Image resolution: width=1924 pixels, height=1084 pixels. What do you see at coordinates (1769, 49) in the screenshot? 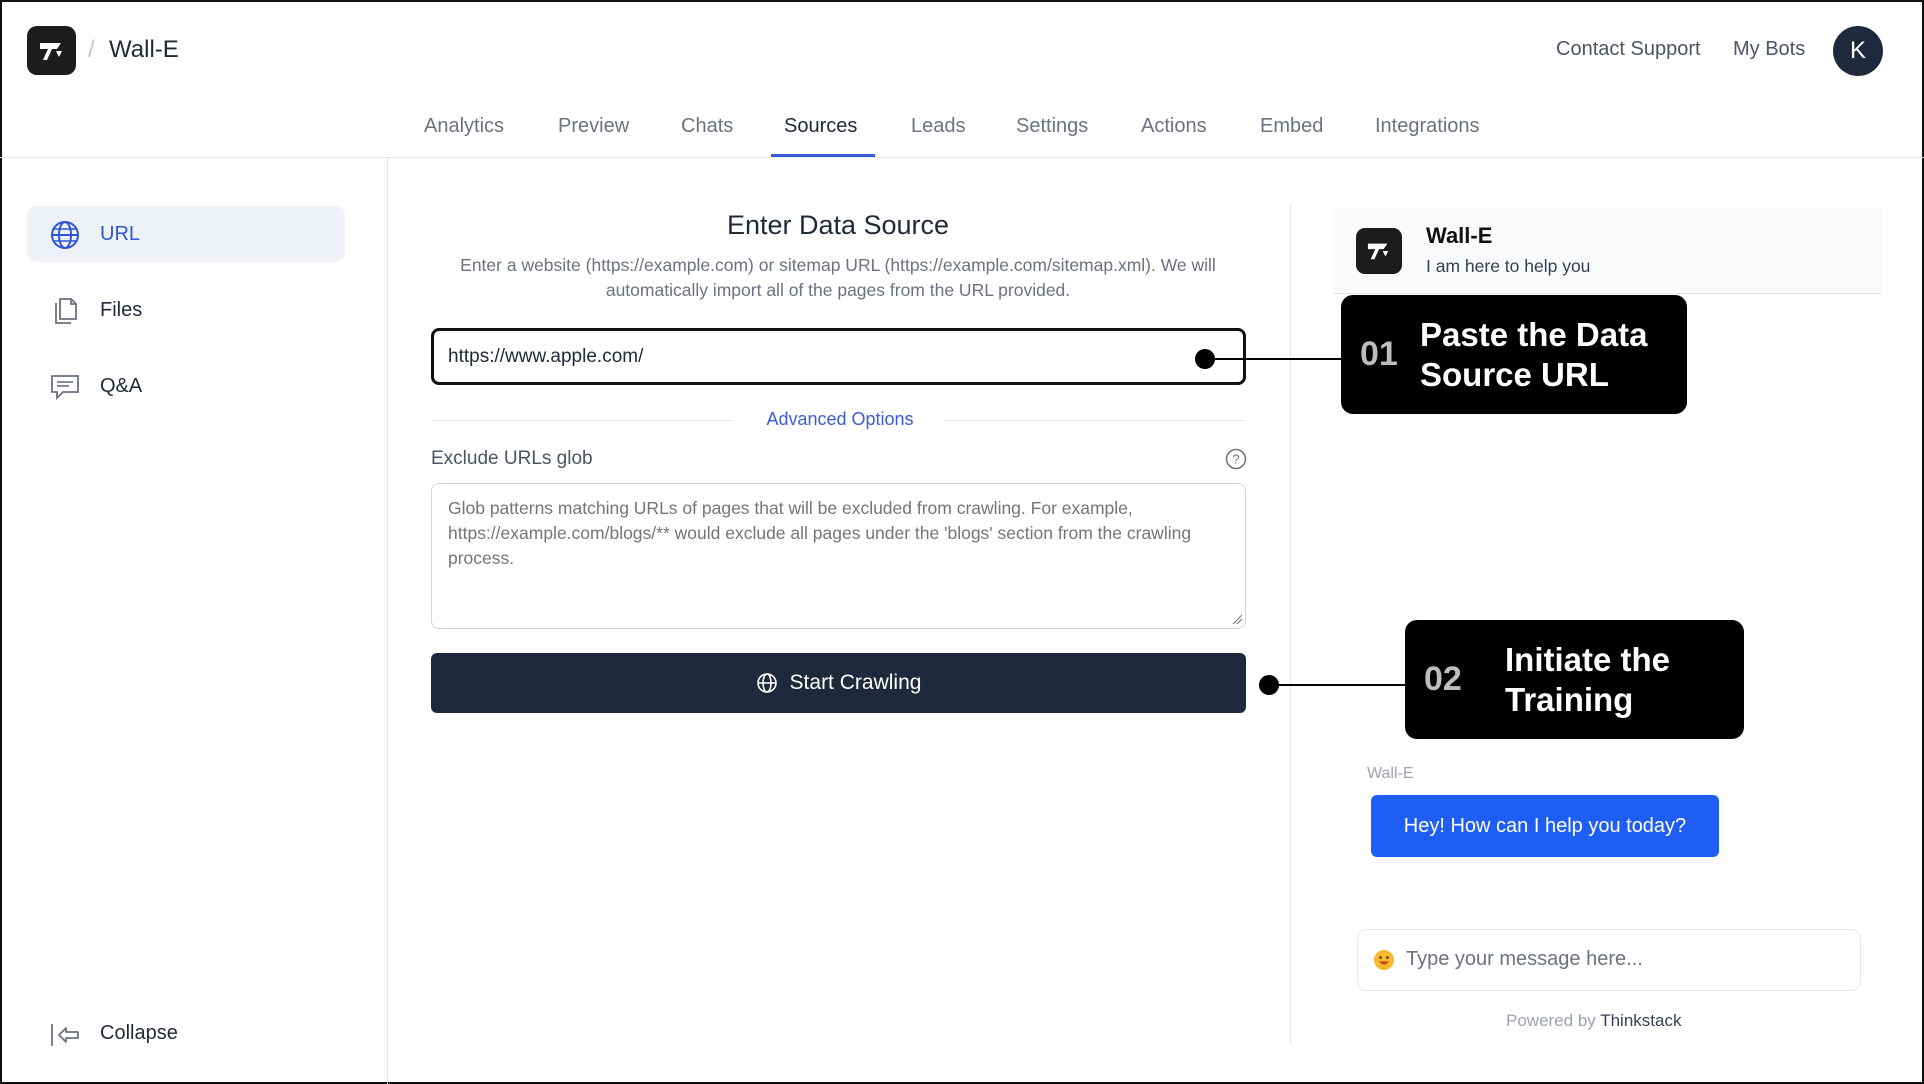
I see `my-bots-link: My Bots` at bounding box center [1769, 49].